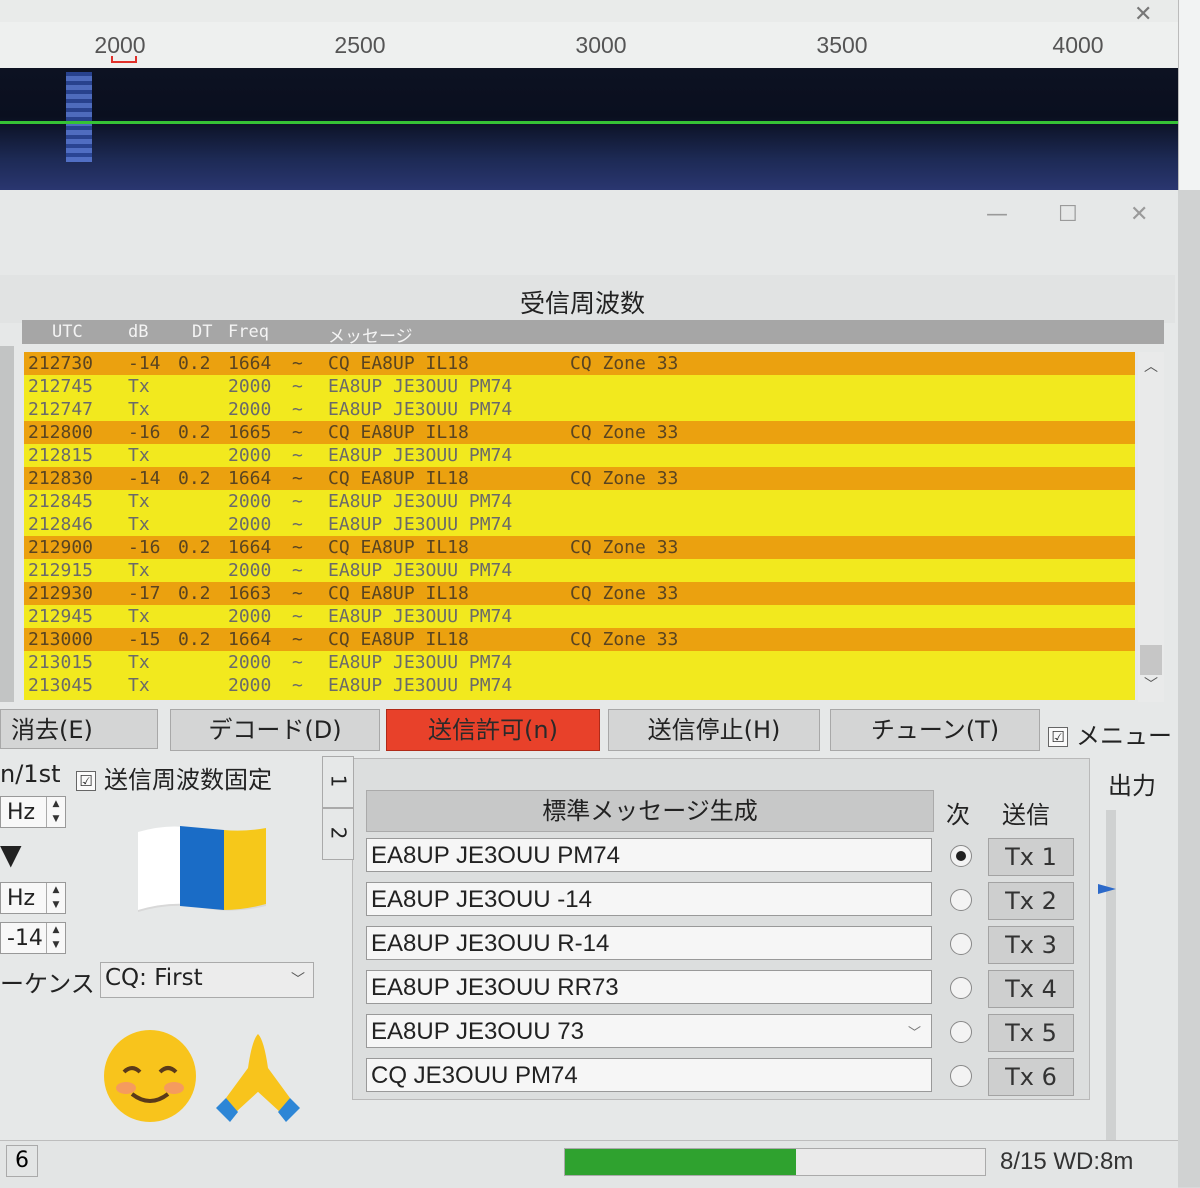 The image size is (1200, 1188). I want to click on smiling-face-icon, so click(150, 1076).